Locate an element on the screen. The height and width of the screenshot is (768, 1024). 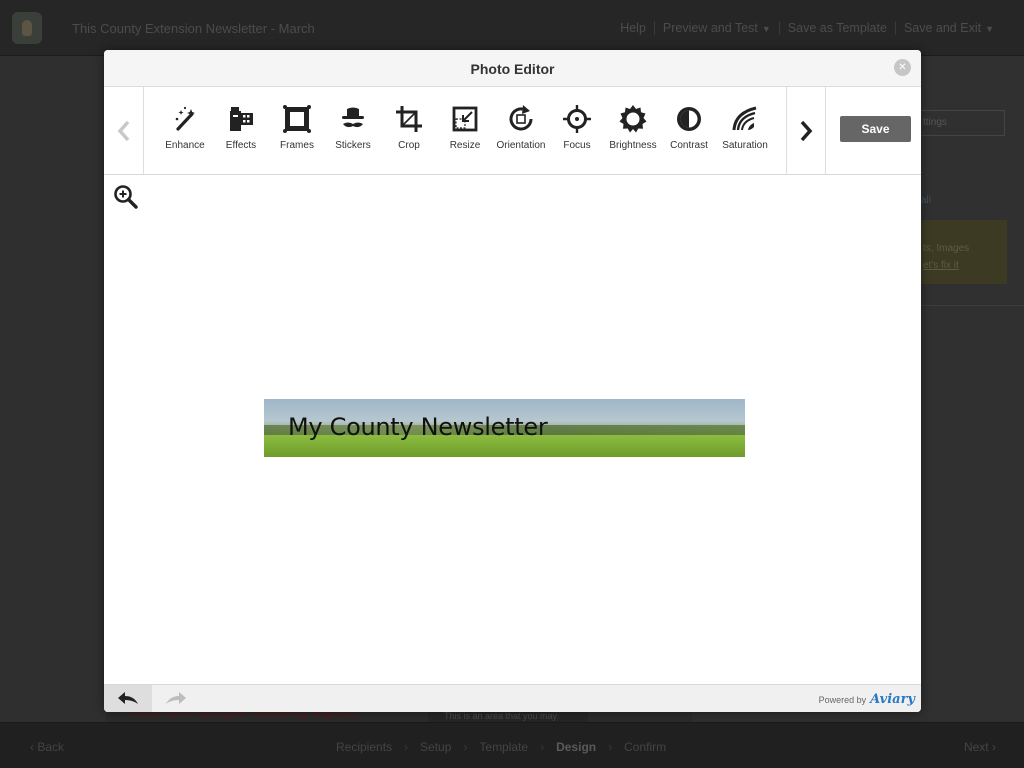
side-link: all is located at coordinates (926, 200).